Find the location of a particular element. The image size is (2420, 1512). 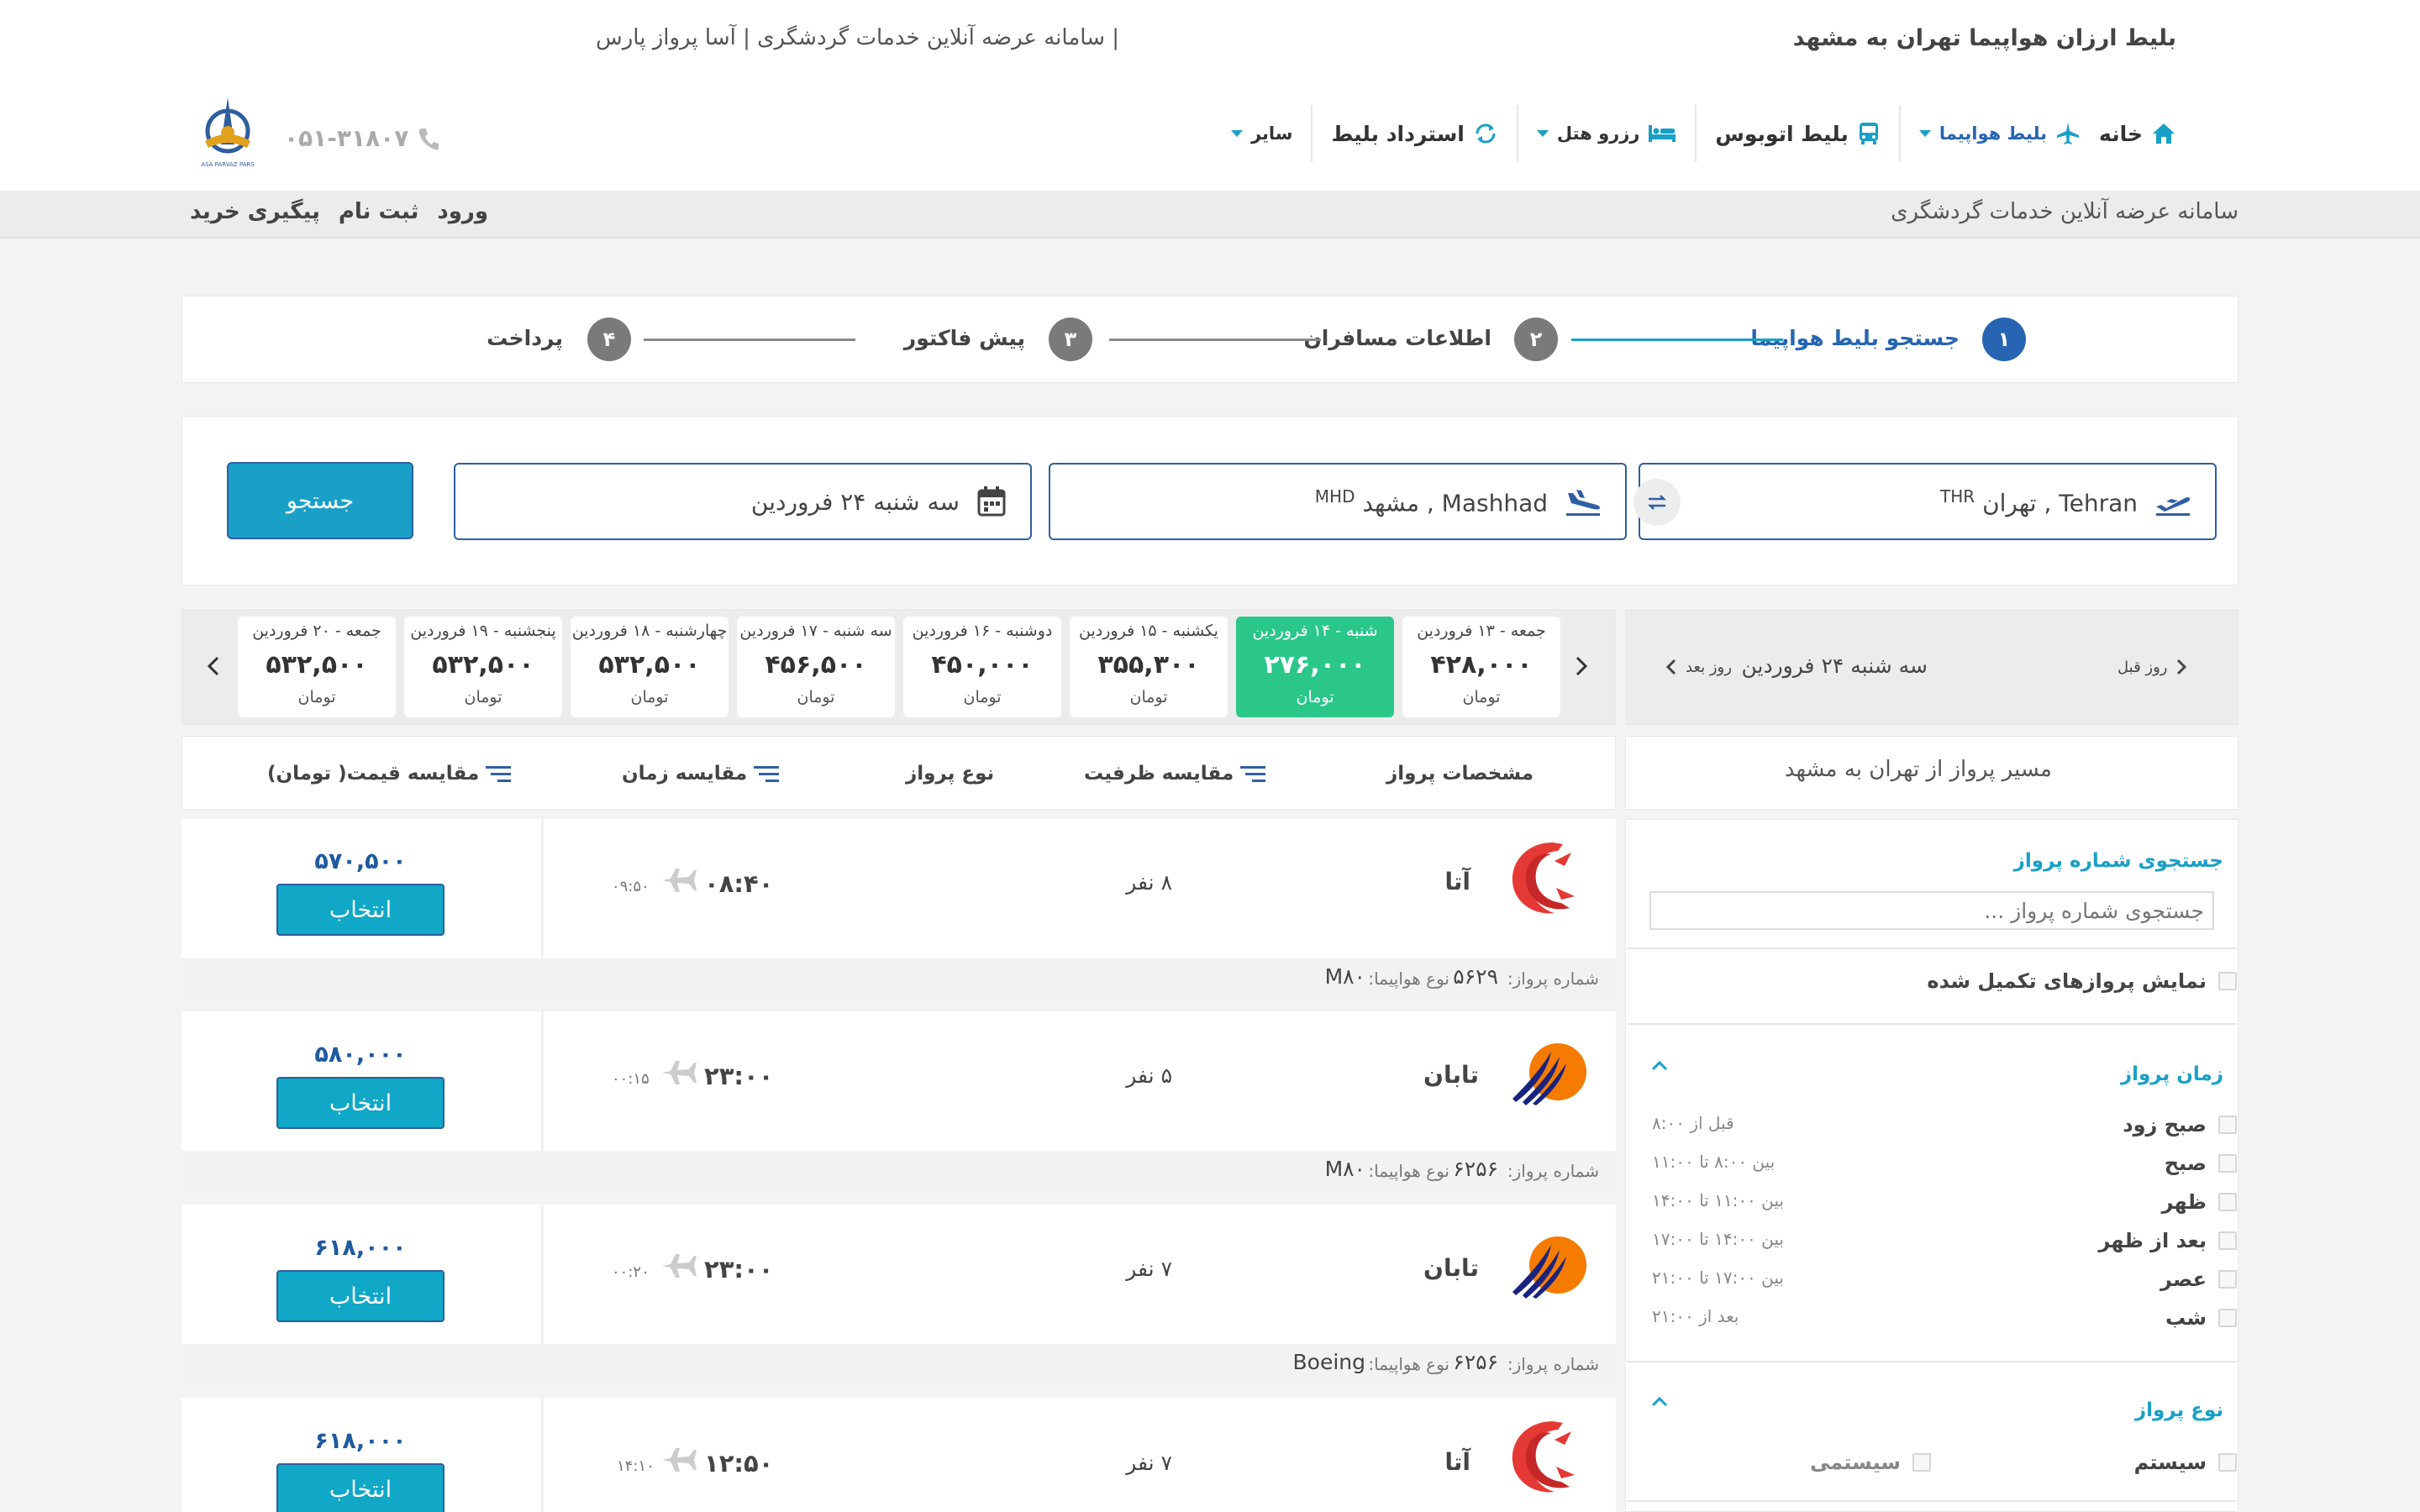

nav-flight-label: بلیط هواپیما is located at coordinates (1993, 133).